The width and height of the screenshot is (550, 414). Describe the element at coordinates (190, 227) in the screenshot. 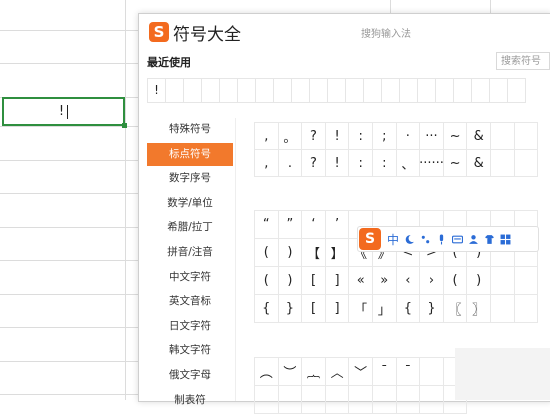

I see `category-item: 希腊/拉丁` at that location.